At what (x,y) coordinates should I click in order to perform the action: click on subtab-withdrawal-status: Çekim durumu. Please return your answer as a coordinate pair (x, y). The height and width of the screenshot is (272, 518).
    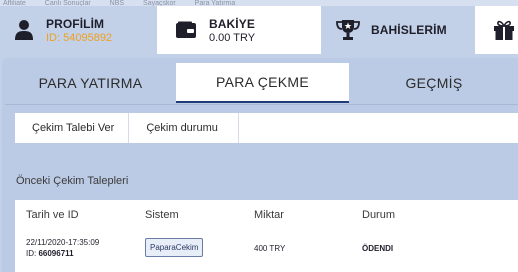
    Looking at the image, I should click on (184, 128).